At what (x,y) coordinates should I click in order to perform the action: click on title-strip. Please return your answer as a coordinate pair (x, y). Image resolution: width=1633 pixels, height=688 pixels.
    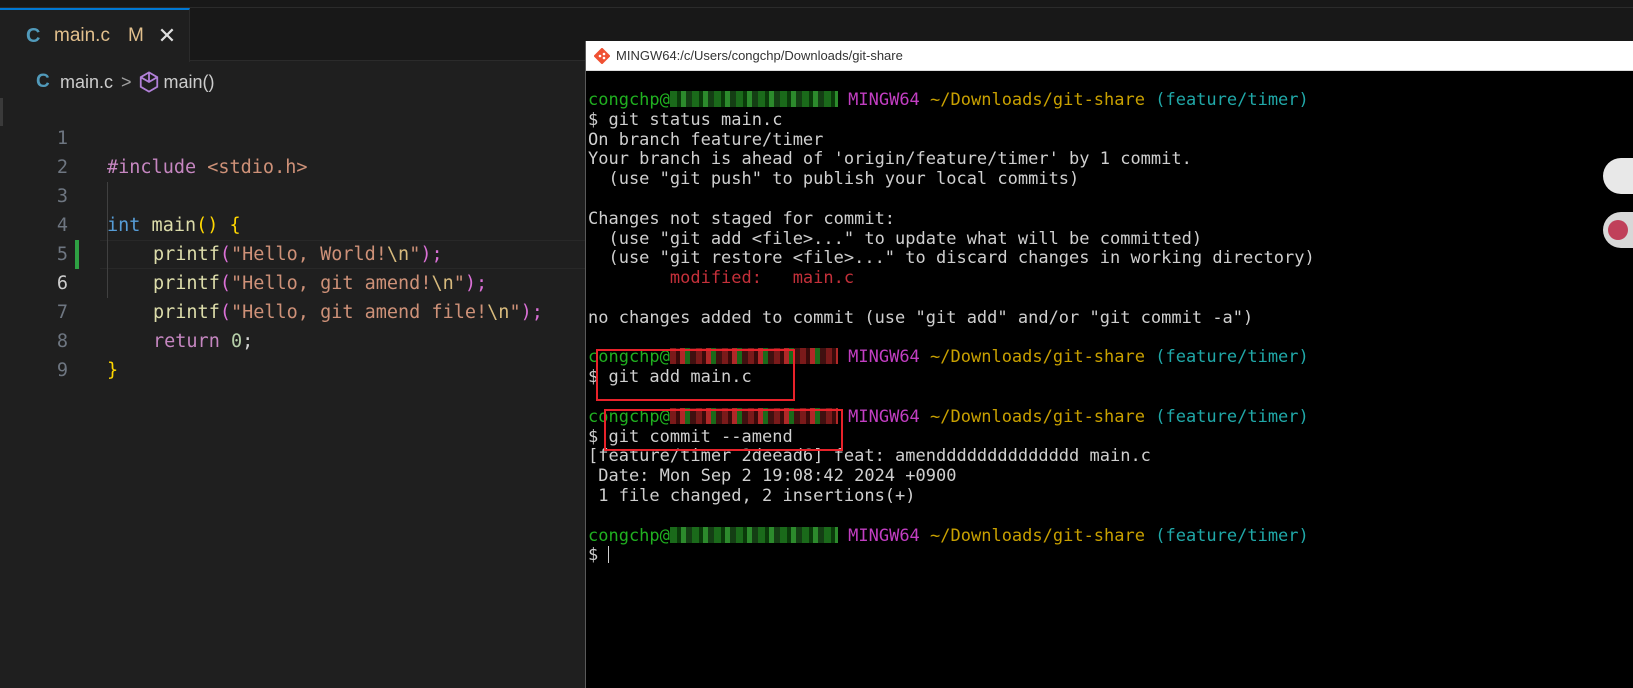
    Looking at the image, I should click on (816, 4).